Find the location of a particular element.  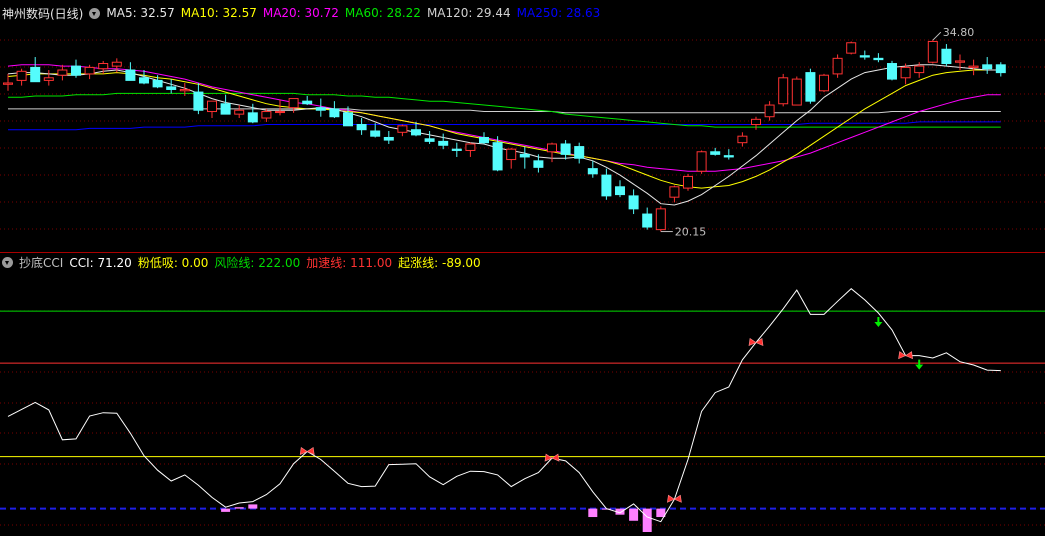

indicator-label-1: 粉低吸: 0.00 is located at coordinates (173, 262).